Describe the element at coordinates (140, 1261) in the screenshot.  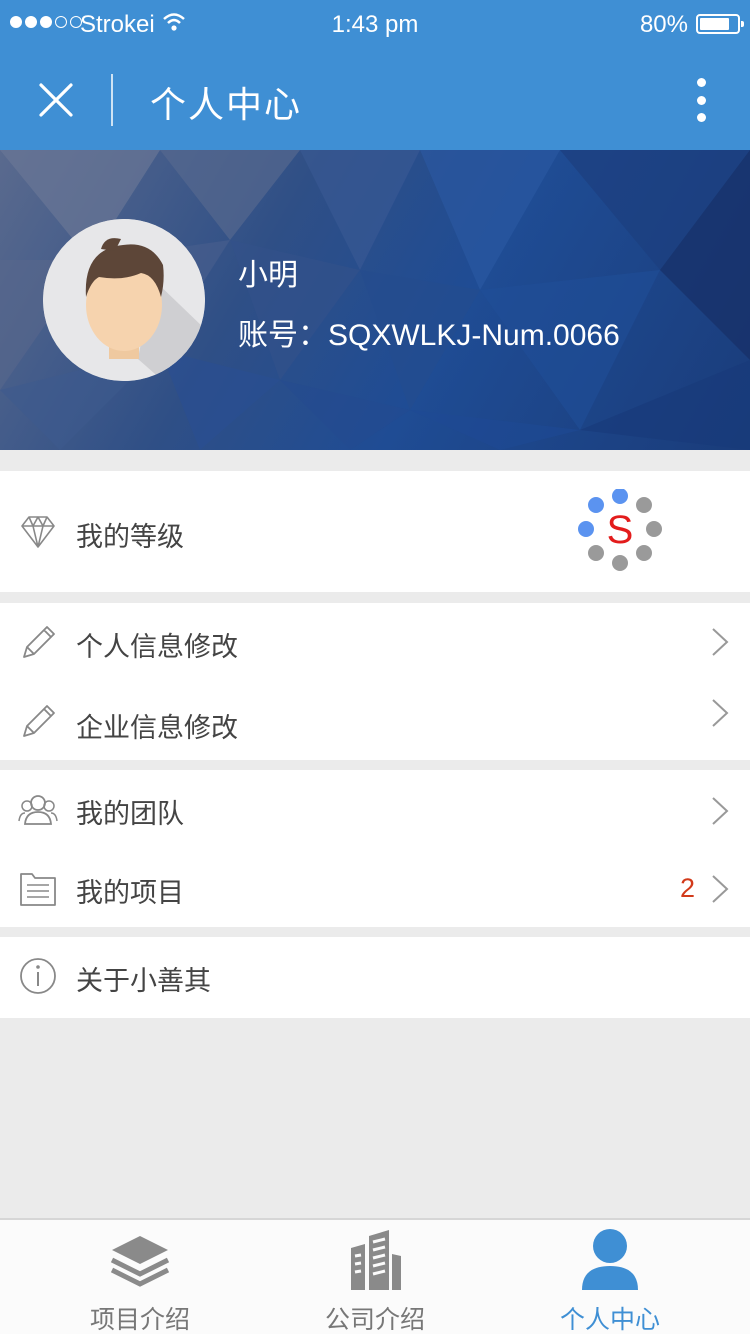
I see `layers-icon` at that location.